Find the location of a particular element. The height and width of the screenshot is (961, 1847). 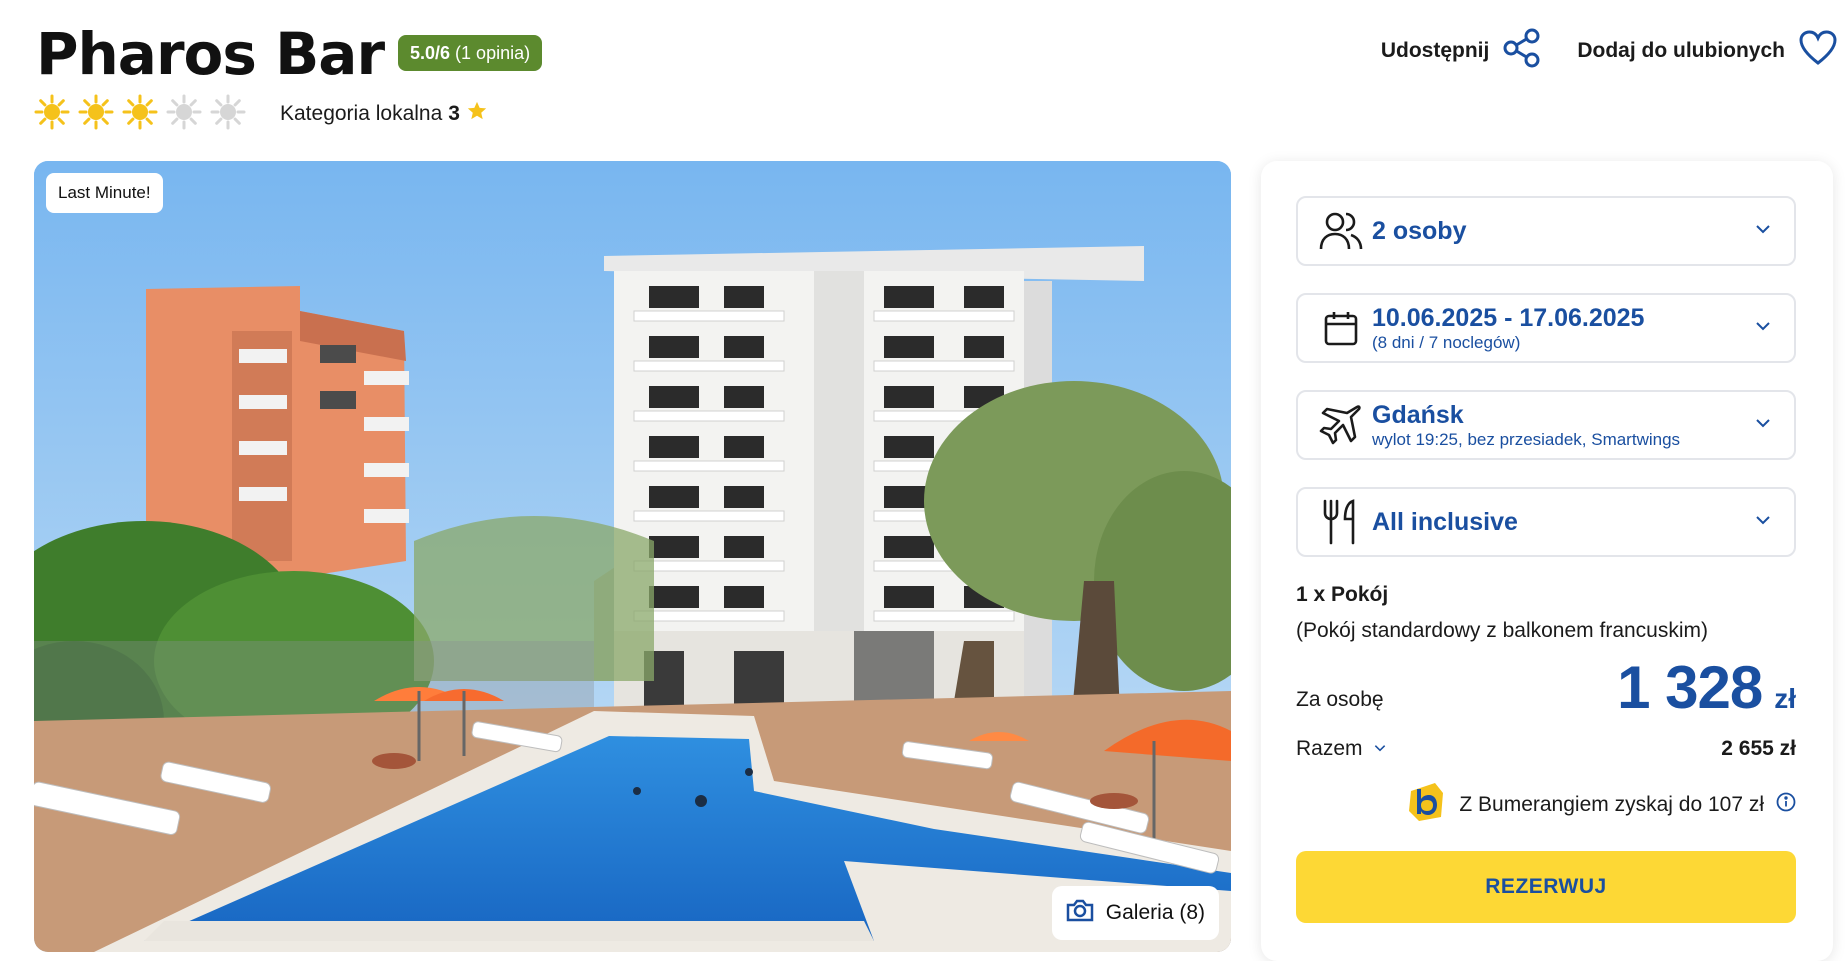

hotel-star-rating is located at coordinates (140, 112).